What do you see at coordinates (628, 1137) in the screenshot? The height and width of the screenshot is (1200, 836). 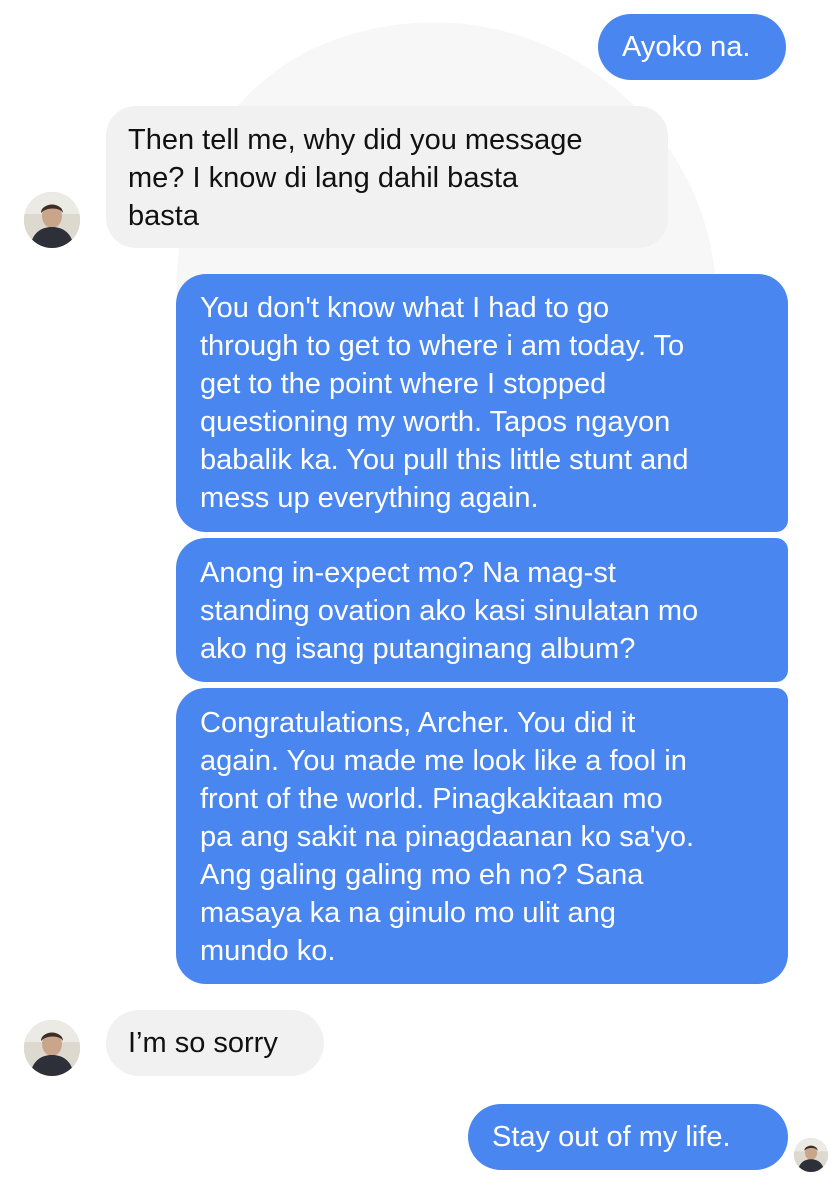 I see `message-bubble-sent: Stay out of my life.` at bounding box center [628, 1137].